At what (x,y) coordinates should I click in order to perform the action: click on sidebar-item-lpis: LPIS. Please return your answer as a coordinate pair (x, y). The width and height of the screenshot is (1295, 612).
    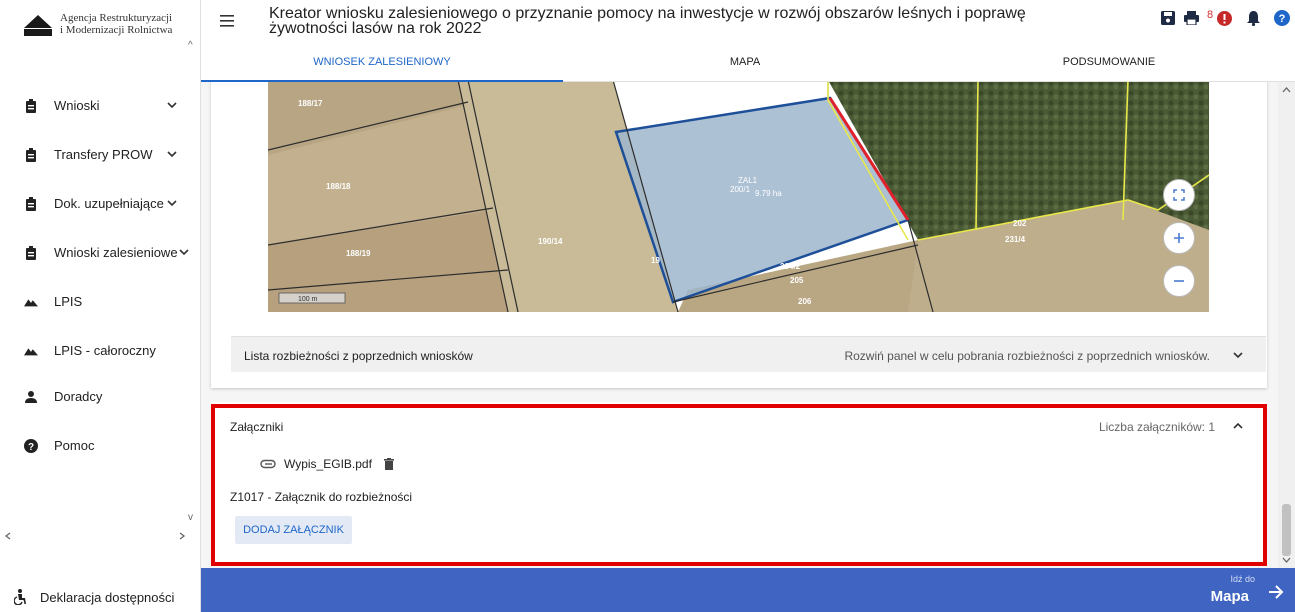
    Looking at the image, I should click on (100, 302).